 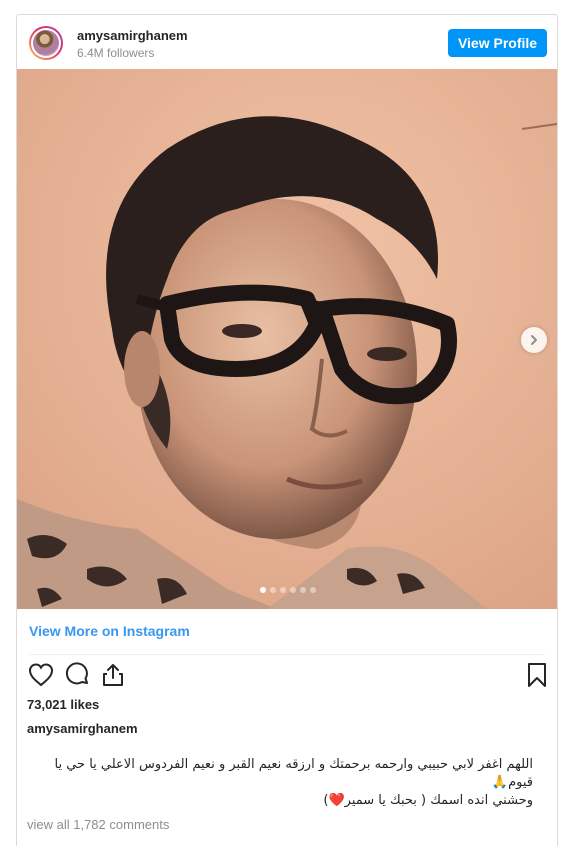 I want to click on chevron-right-icon, so click(x=534, y=340).